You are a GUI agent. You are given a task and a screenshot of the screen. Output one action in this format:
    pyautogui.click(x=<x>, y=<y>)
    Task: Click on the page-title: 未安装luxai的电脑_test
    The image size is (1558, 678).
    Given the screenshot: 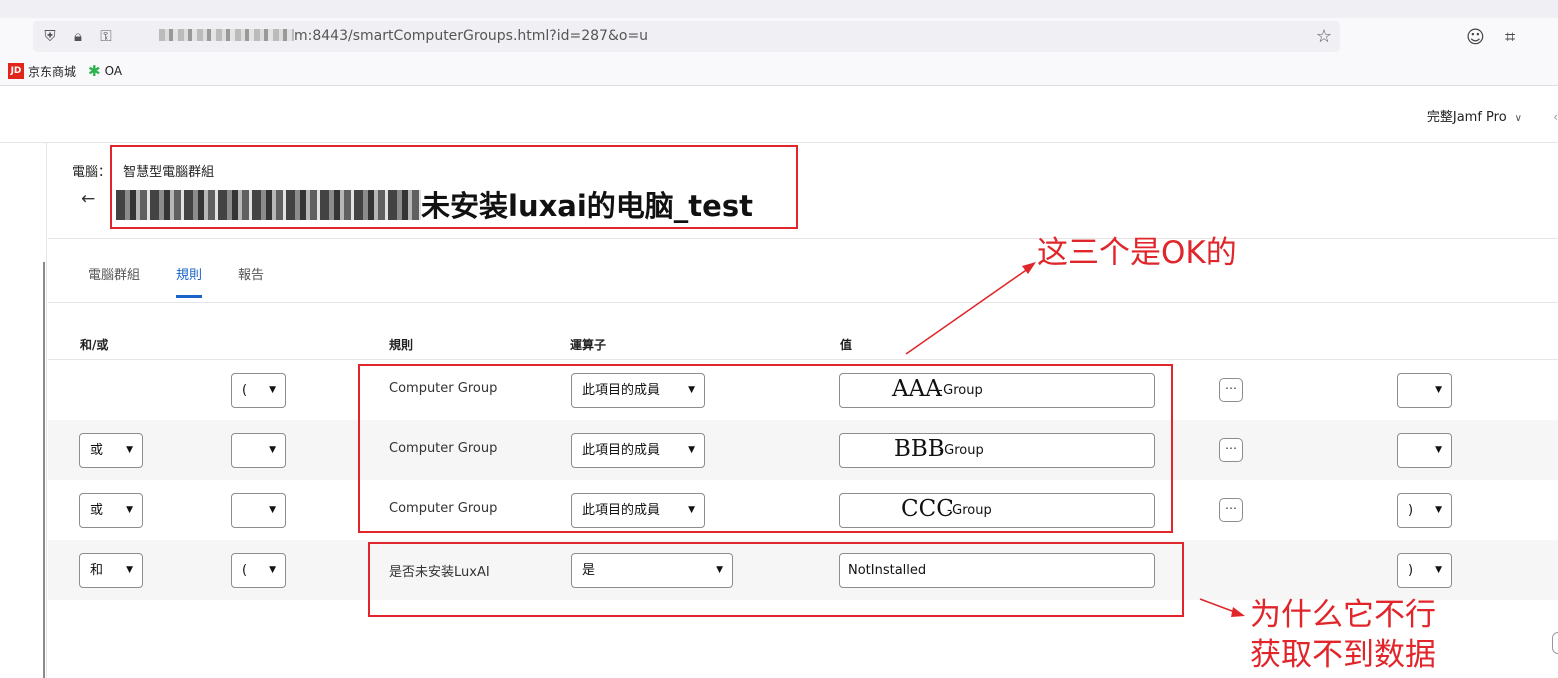 What is the action you would take?
    pyautogui.click(x=434, y=204)
    